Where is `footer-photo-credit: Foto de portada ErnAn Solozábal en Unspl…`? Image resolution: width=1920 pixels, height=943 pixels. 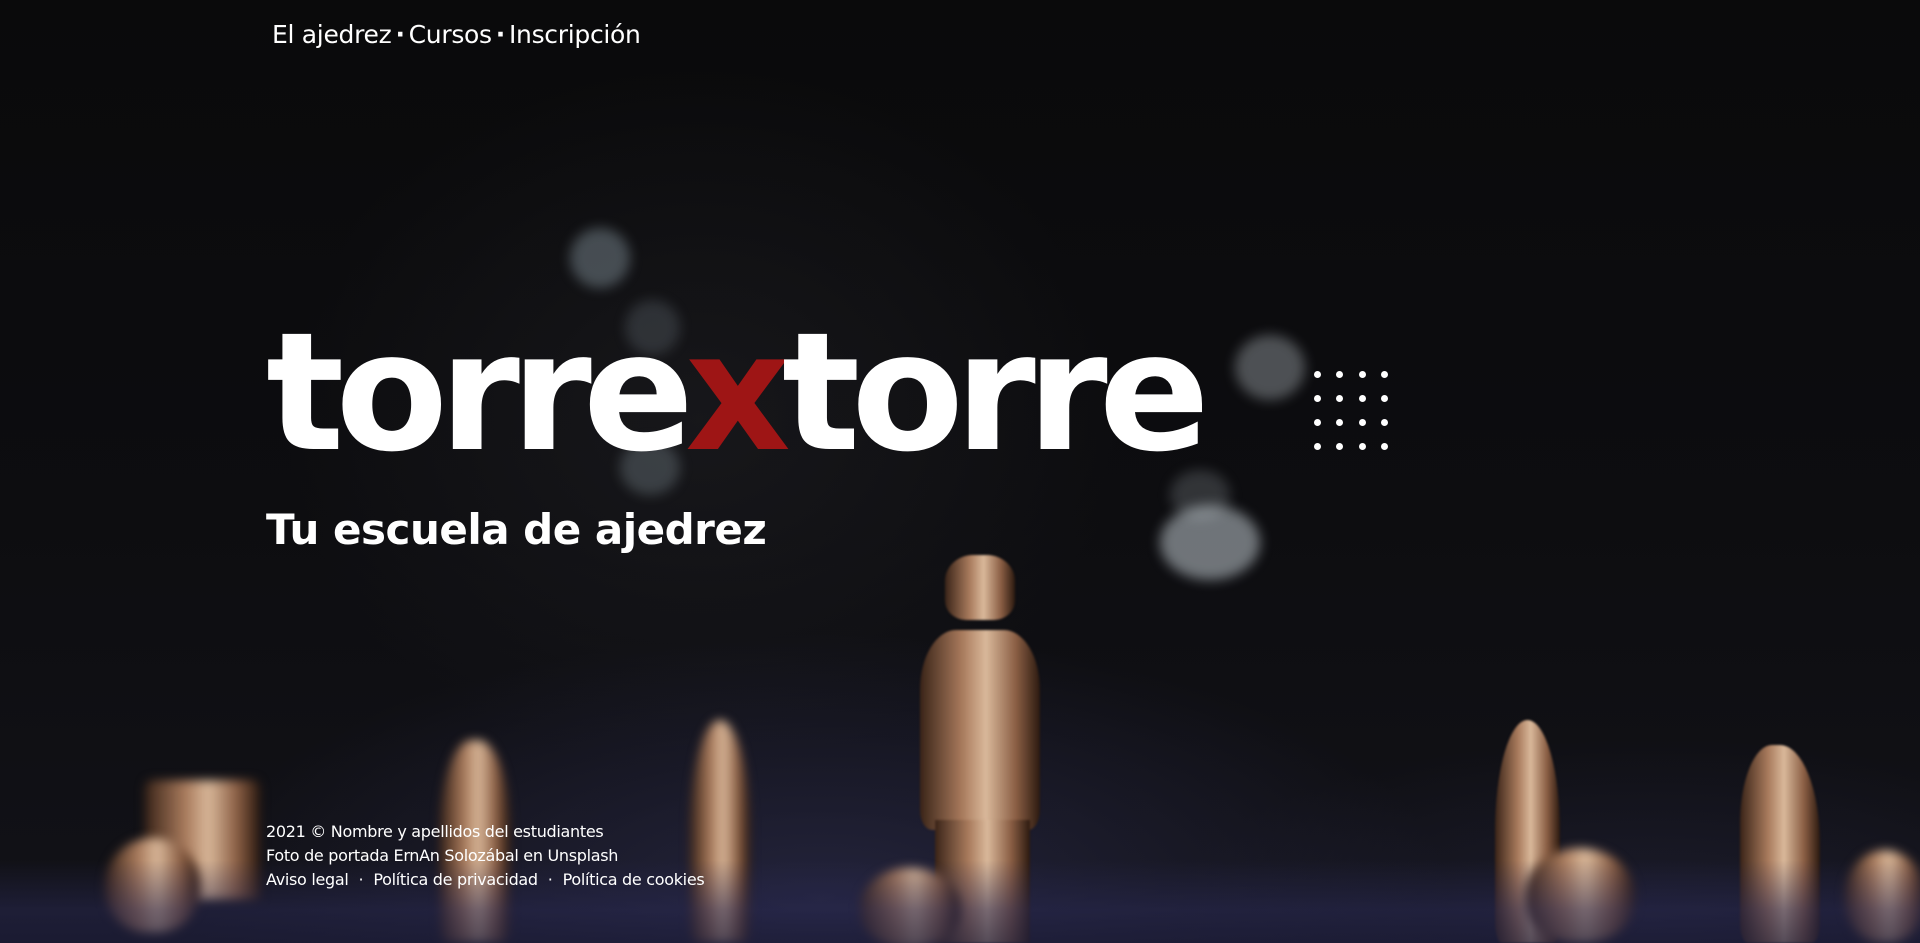
footer-photo-credit: Foto de portada ErnAn Solozábal en Unspl… is located at coordinates (442, 855).